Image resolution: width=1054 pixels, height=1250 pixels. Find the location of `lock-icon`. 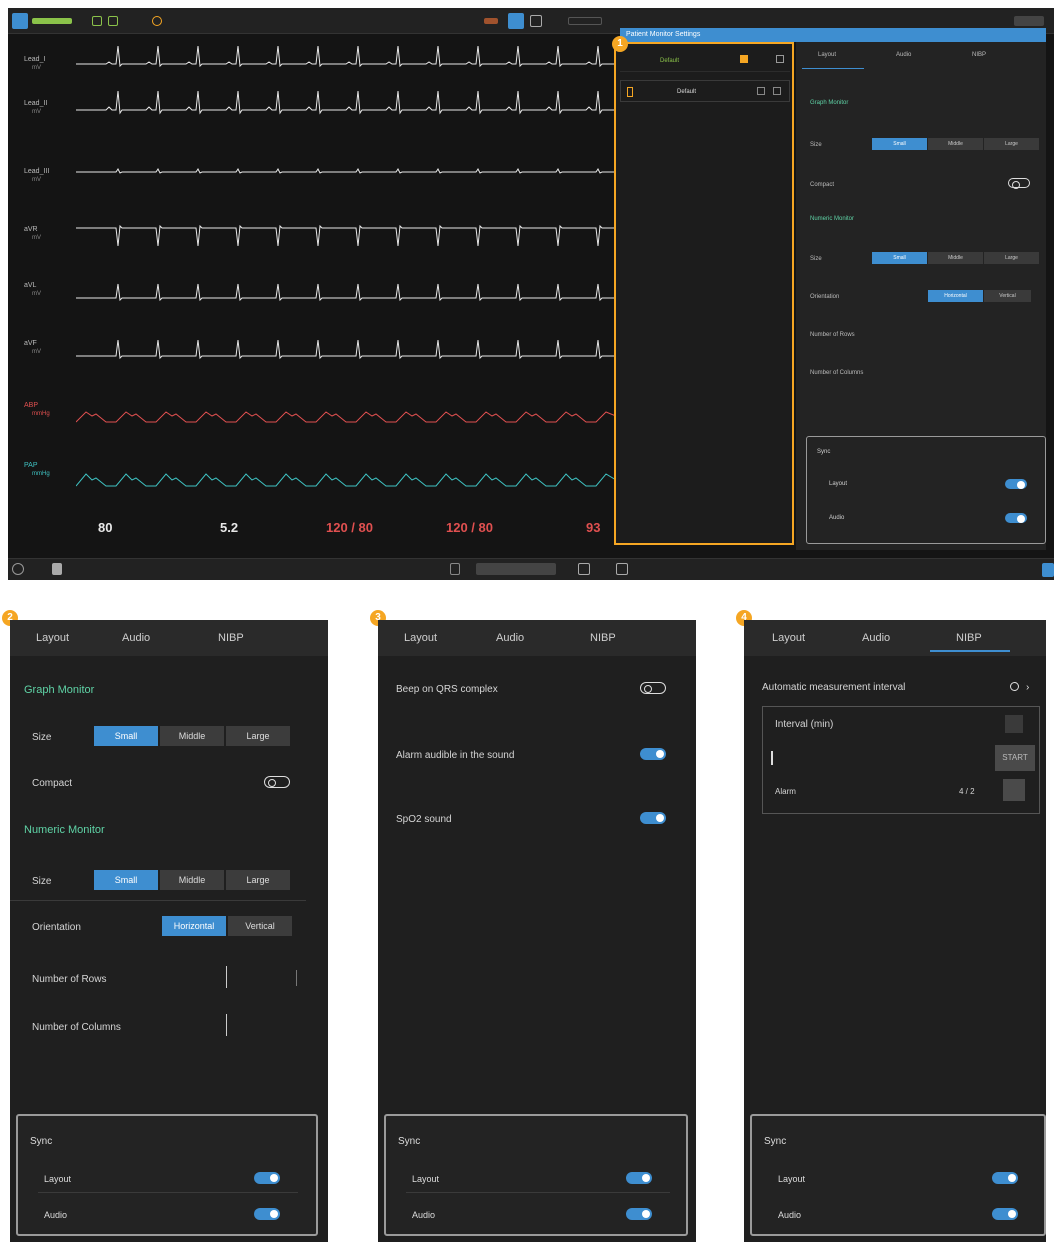

lock-icon is located at coordinates (57, 569).